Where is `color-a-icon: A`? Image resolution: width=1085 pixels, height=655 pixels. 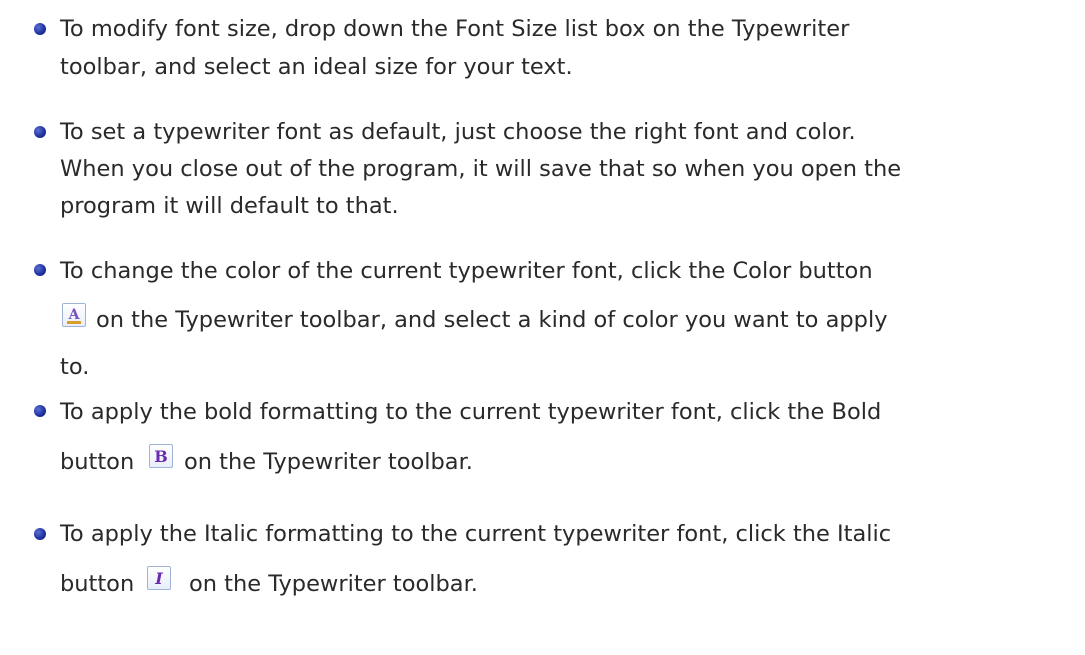
color-a-icon: A is located at coordinates (74, 315).